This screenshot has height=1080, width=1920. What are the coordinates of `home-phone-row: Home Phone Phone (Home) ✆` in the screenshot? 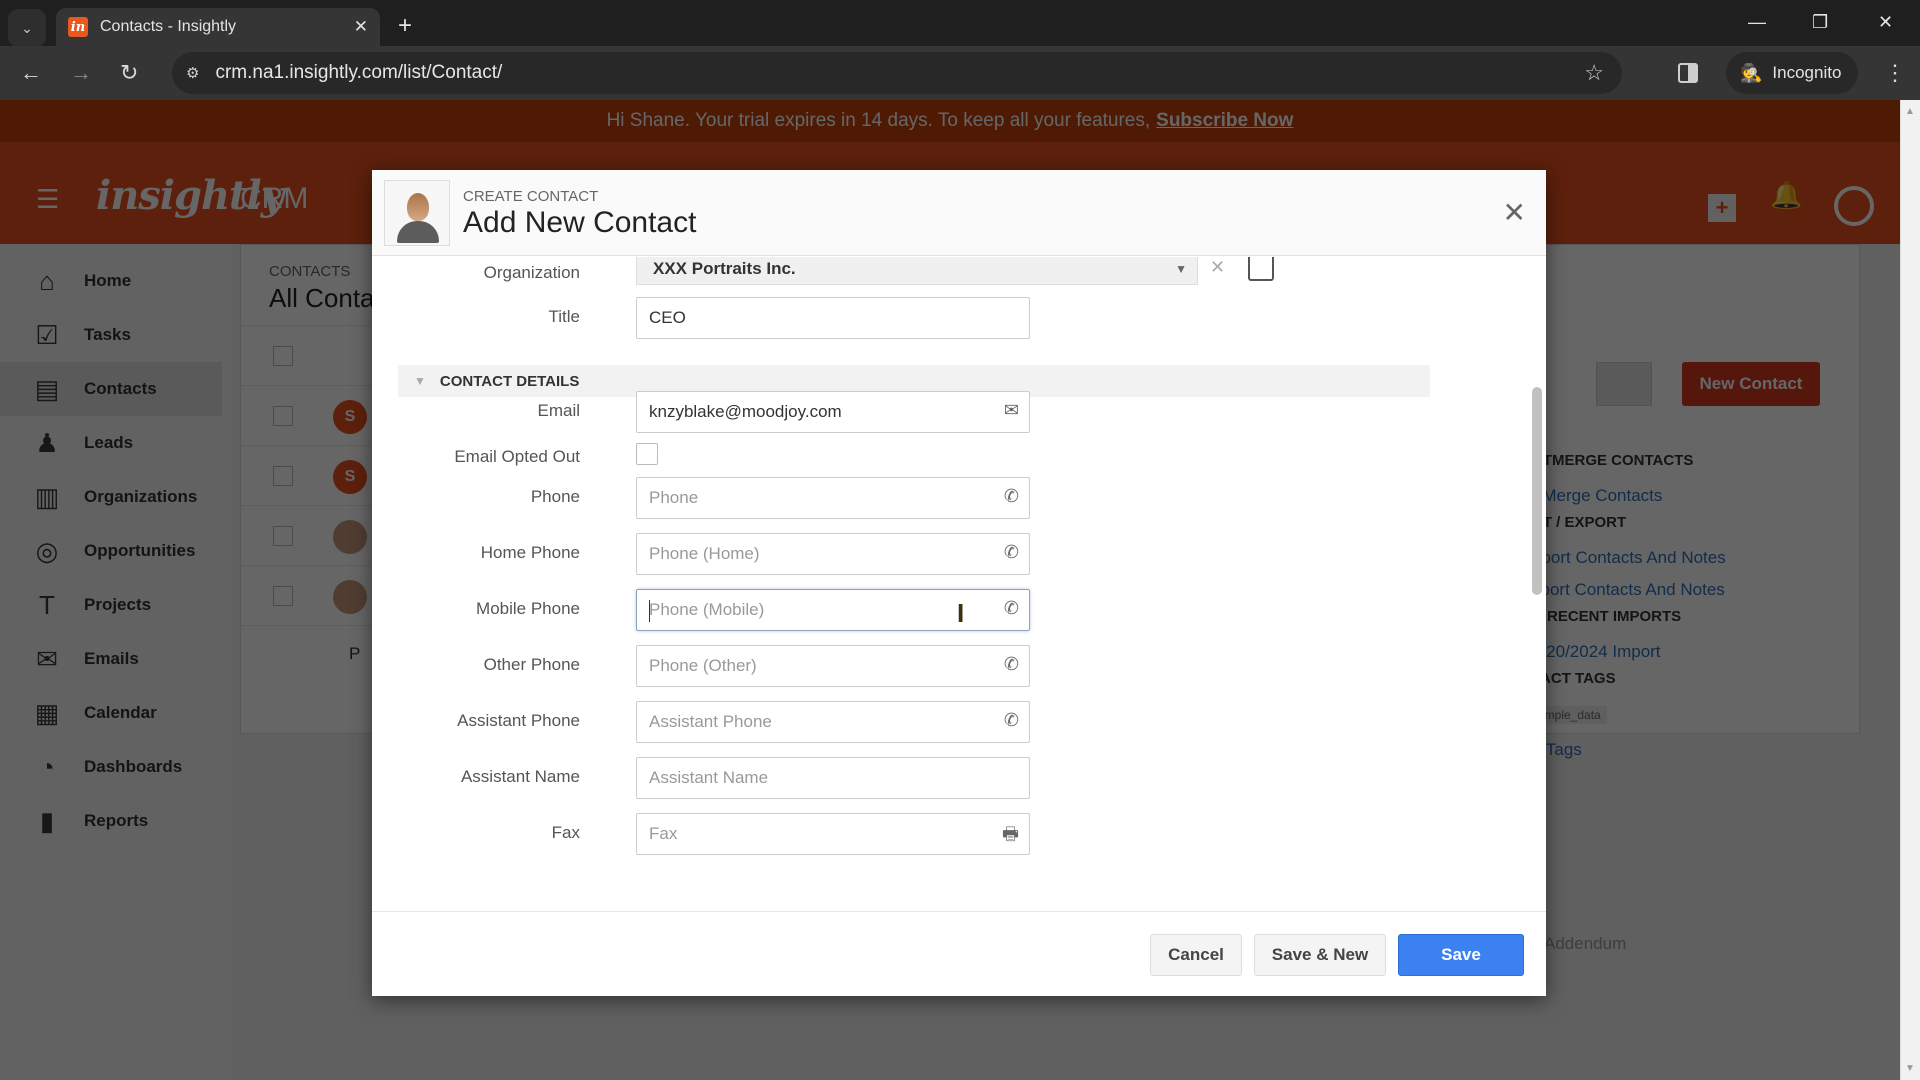 It's located at (922, 554).